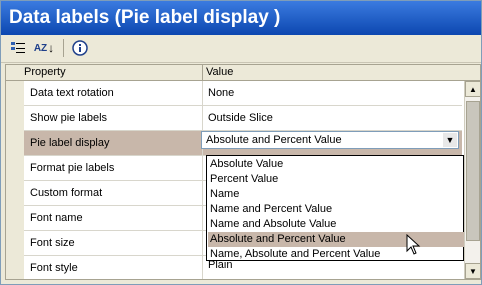 This screenshot has height=285, width=482. I want to click on header-value: Value, so click(220, 72).